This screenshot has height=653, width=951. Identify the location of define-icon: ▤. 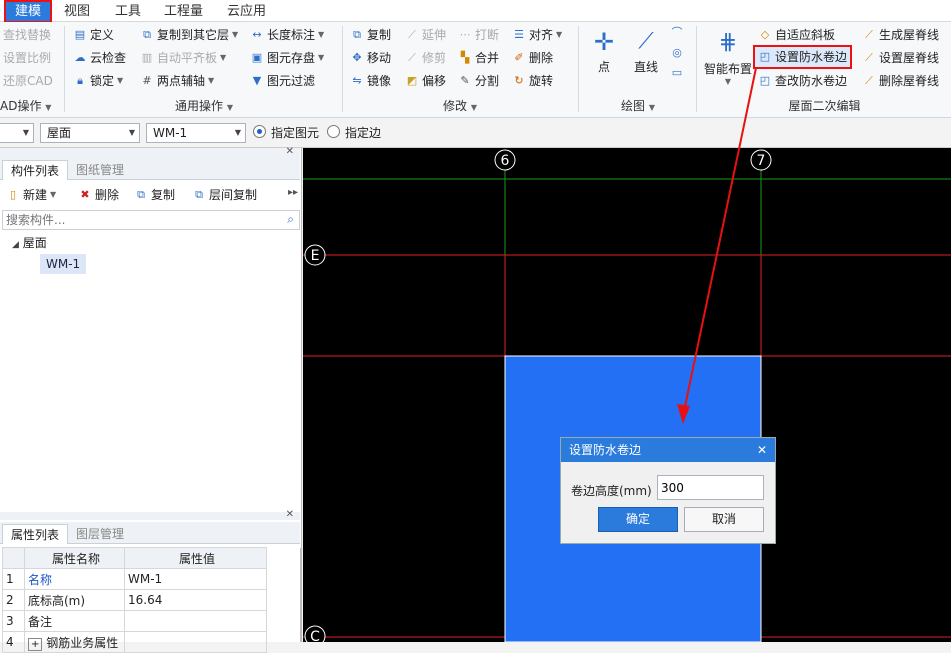
(80, 34).